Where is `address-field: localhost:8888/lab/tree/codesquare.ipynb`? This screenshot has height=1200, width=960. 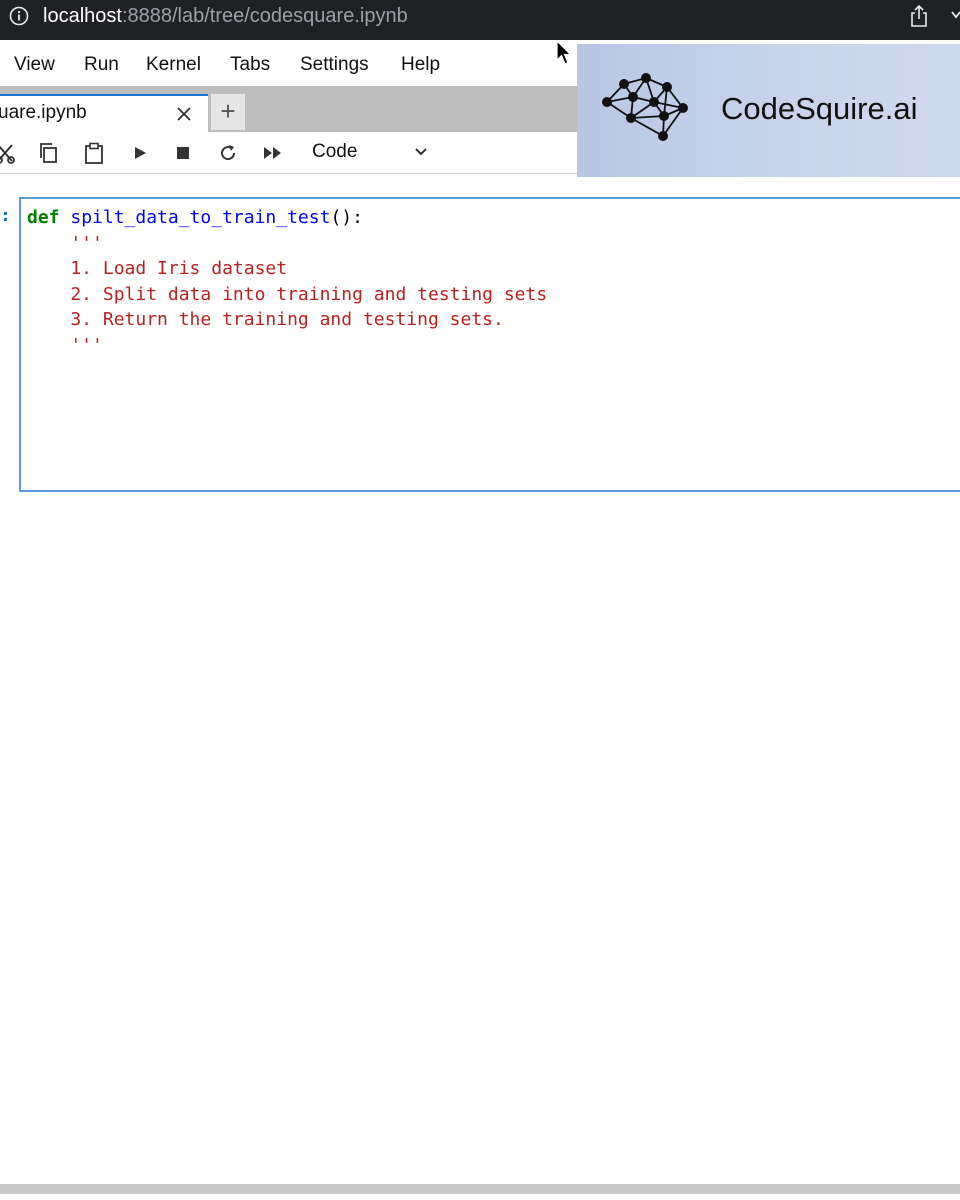 address-field: localhost:8888/lab/tree/codesquare.ipynb is located at coordinates (225, 16).